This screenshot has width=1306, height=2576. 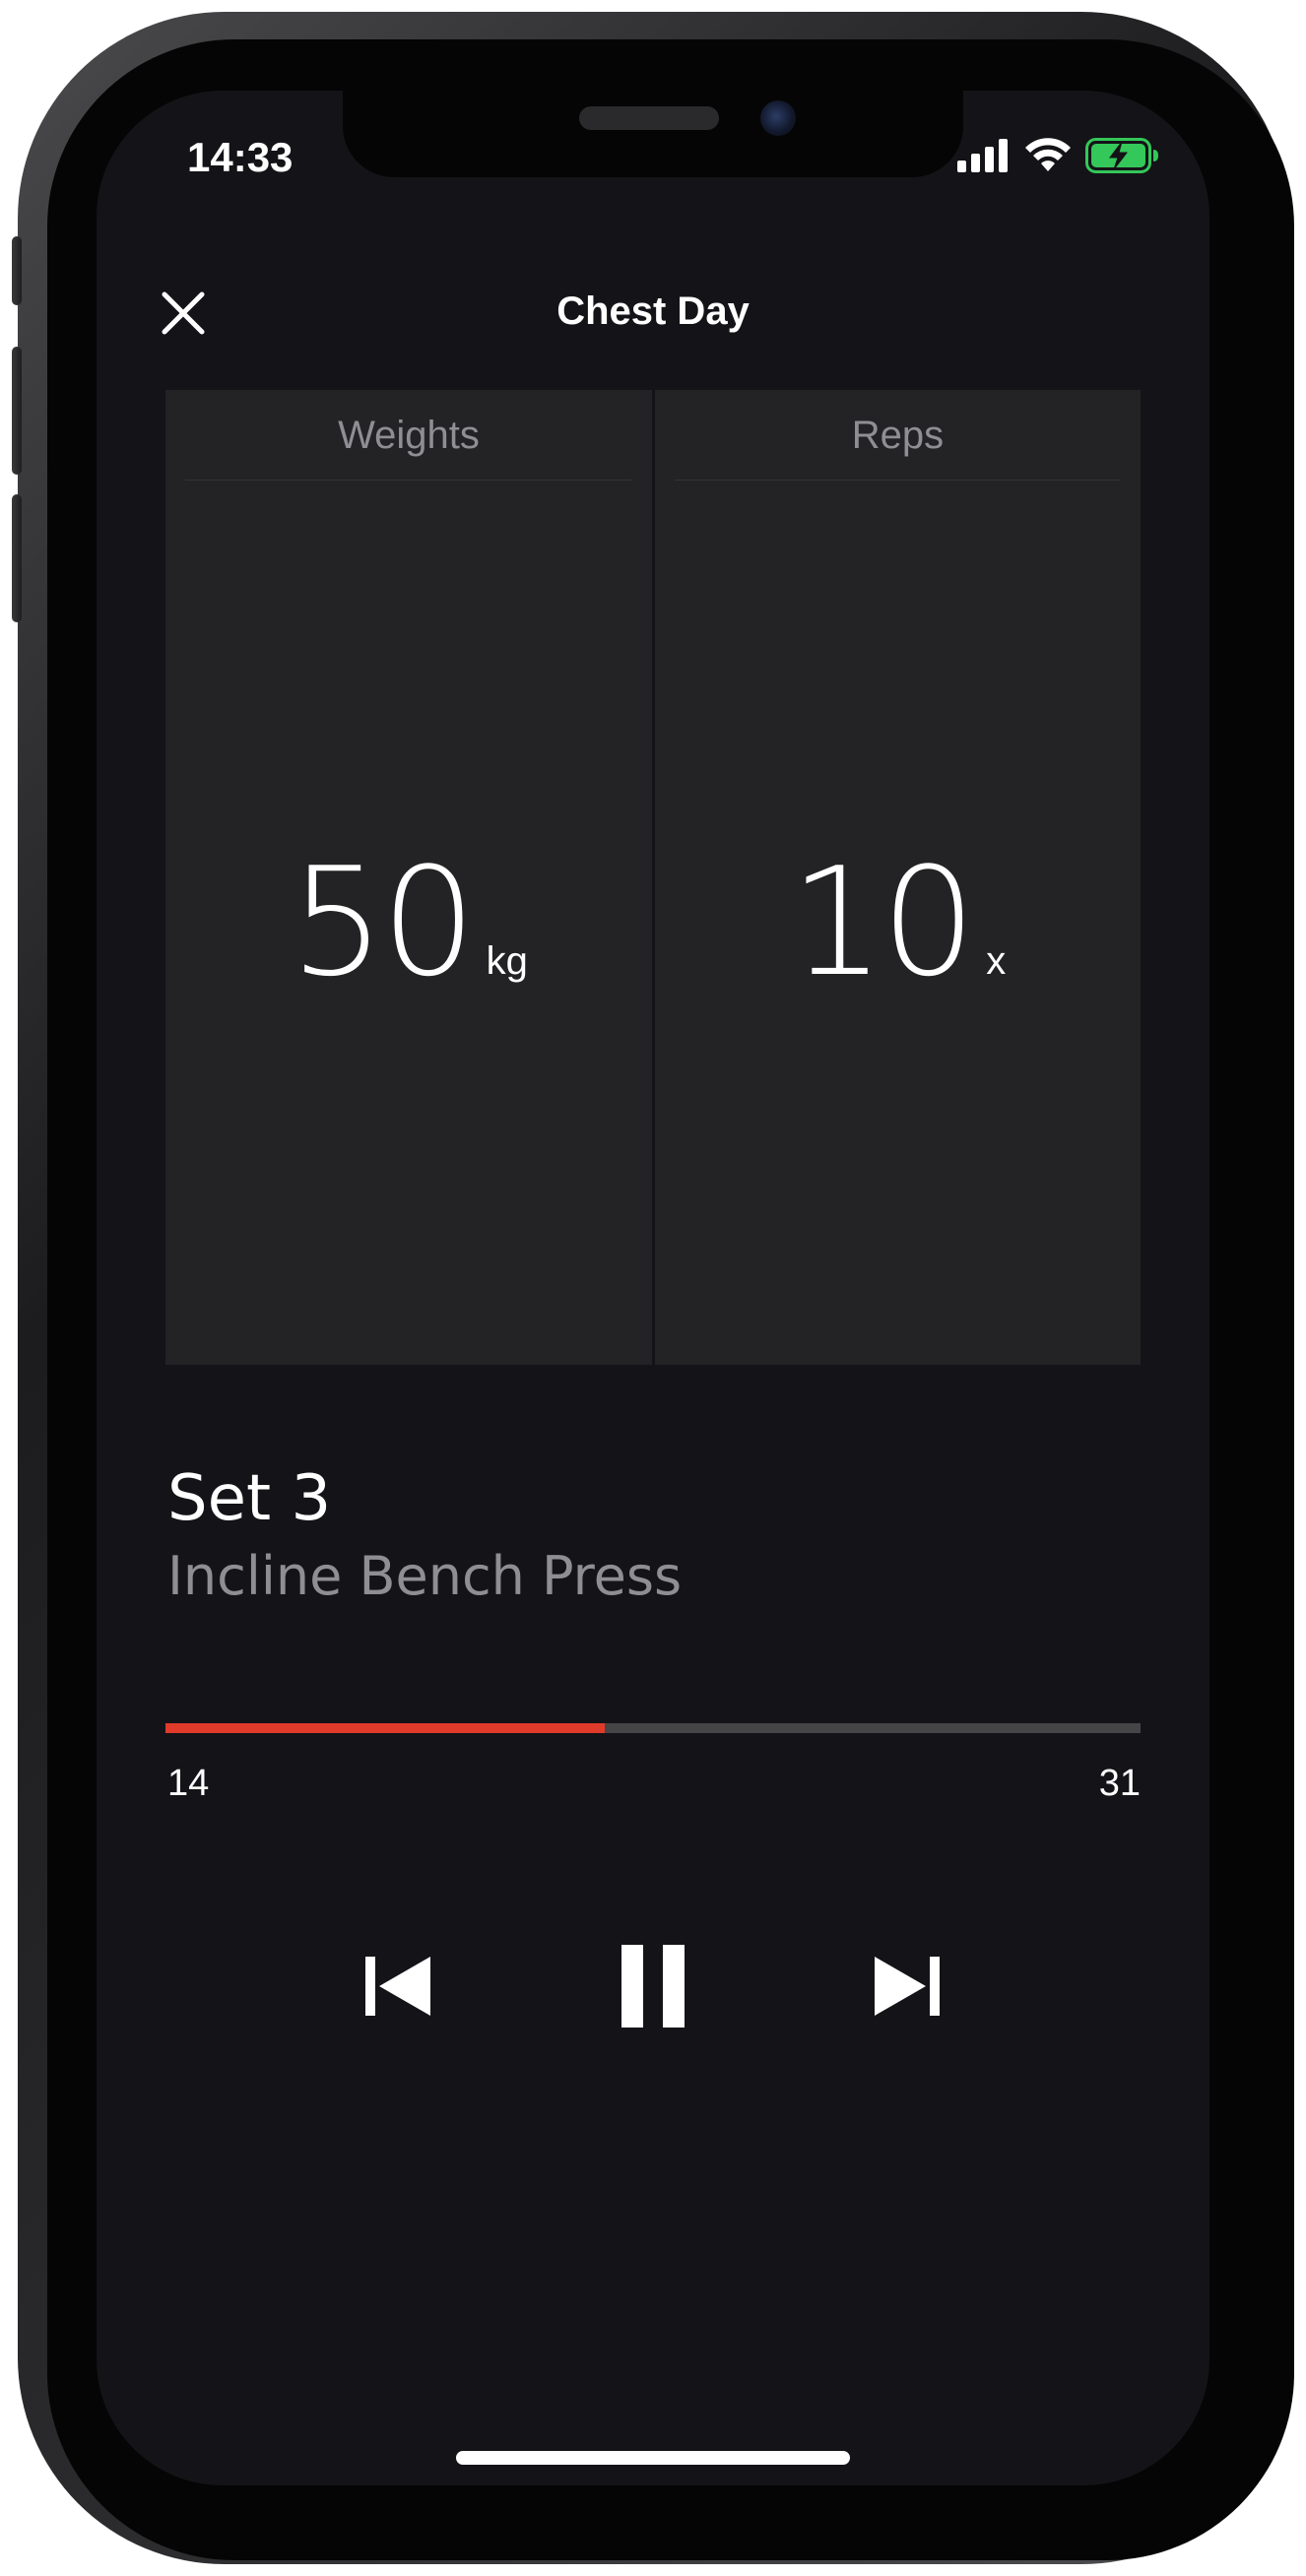 I want to click on skip-previous-icon, so click(x=398, y=1986).